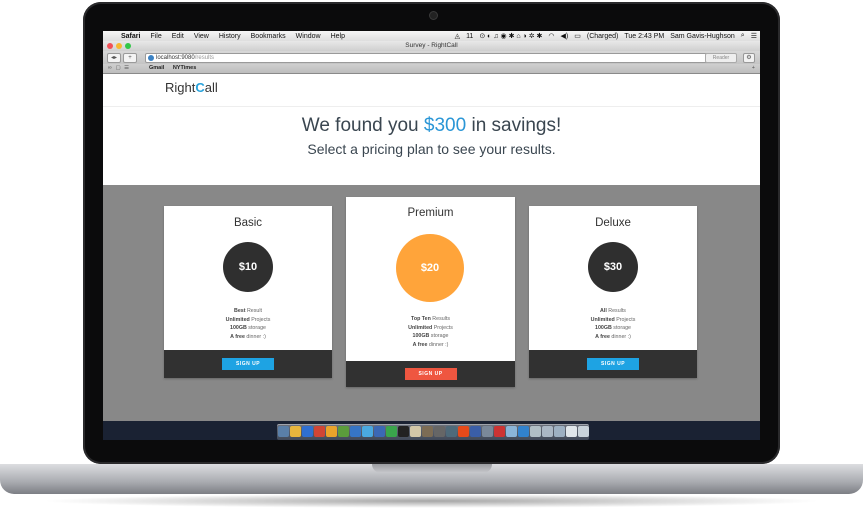 Image resolution: width=863 pixels, height=525 pixels. I want to click on laptop-base-notch, so click(432, 468).